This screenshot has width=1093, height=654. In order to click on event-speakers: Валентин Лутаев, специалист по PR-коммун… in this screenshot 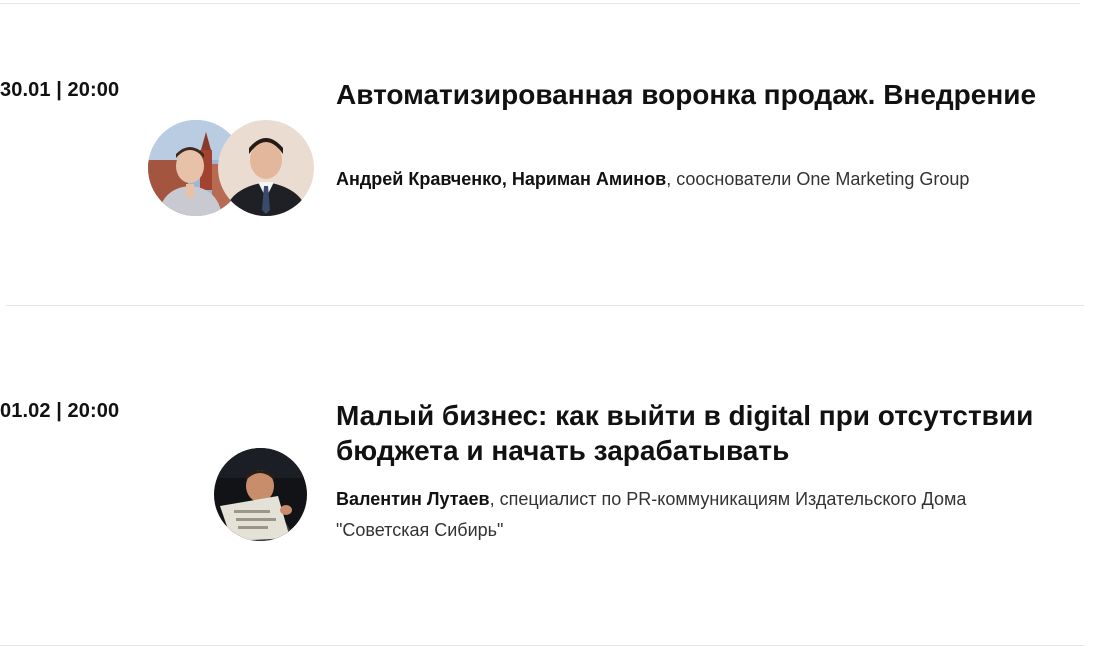, I will do `click(671, 515)`.